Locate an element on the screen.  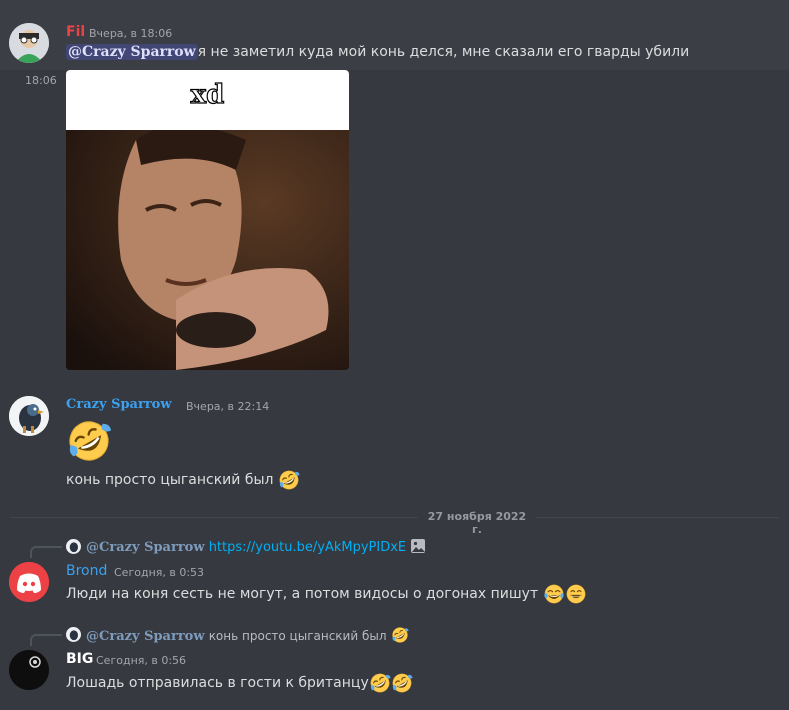
gif-image is located at coordinates (207, 250).